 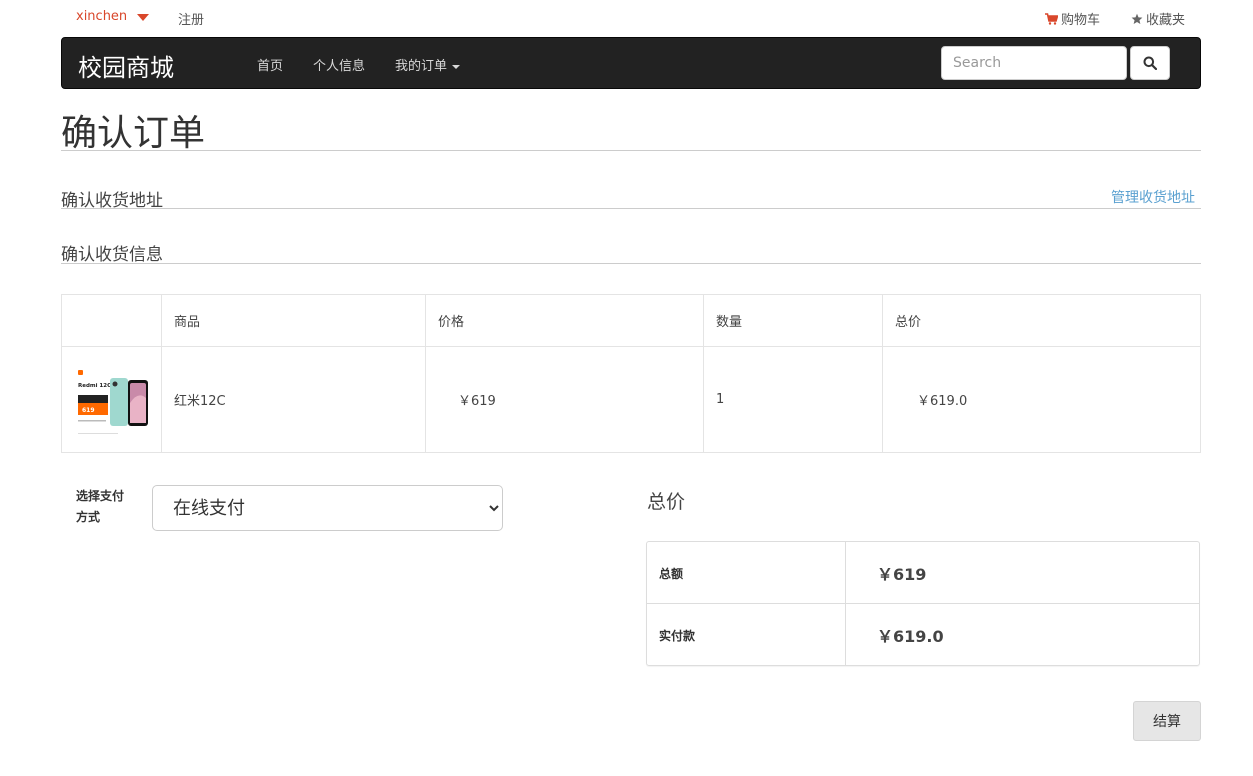 I want to click on page-title: 确认订单, so click(x=133, y=133).